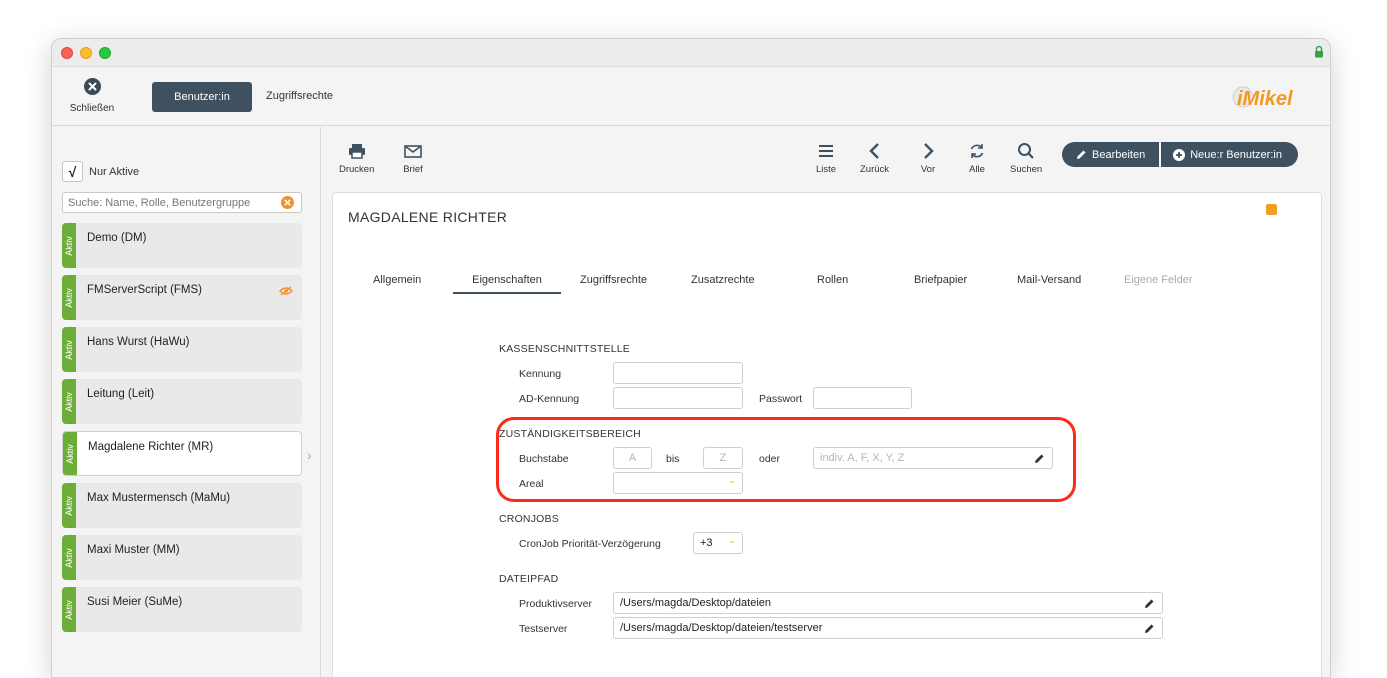 This screenshot has width=1387, height=678. I want to click on kennung-field, so click(678, 373).